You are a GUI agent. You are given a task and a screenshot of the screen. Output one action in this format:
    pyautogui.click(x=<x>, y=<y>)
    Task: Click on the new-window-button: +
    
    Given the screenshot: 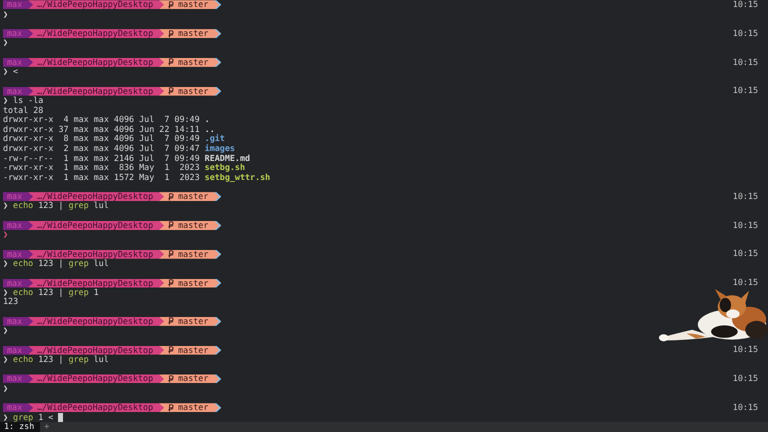 What is the action you would take?
    pyautogui.click(x=47, y=427)
    